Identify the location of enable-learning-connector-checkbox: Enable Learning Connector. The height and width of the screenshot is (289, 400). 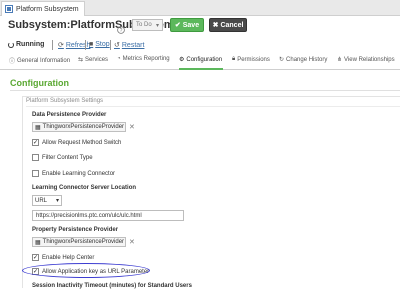
(73, 173).